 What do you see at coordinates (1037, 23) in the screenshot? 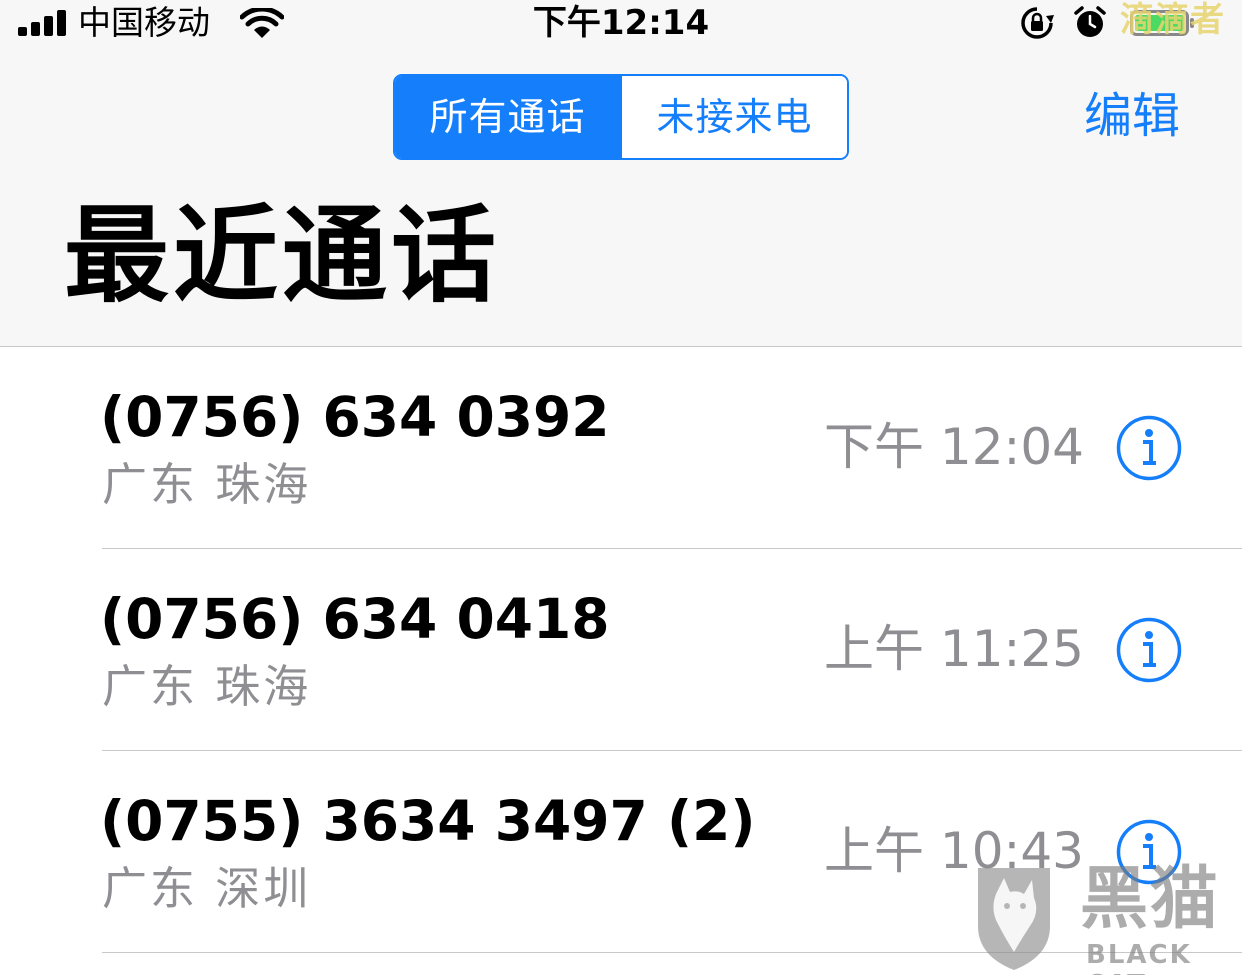
I see `rotation-lock-icon` at bounding box center [1037, 23].